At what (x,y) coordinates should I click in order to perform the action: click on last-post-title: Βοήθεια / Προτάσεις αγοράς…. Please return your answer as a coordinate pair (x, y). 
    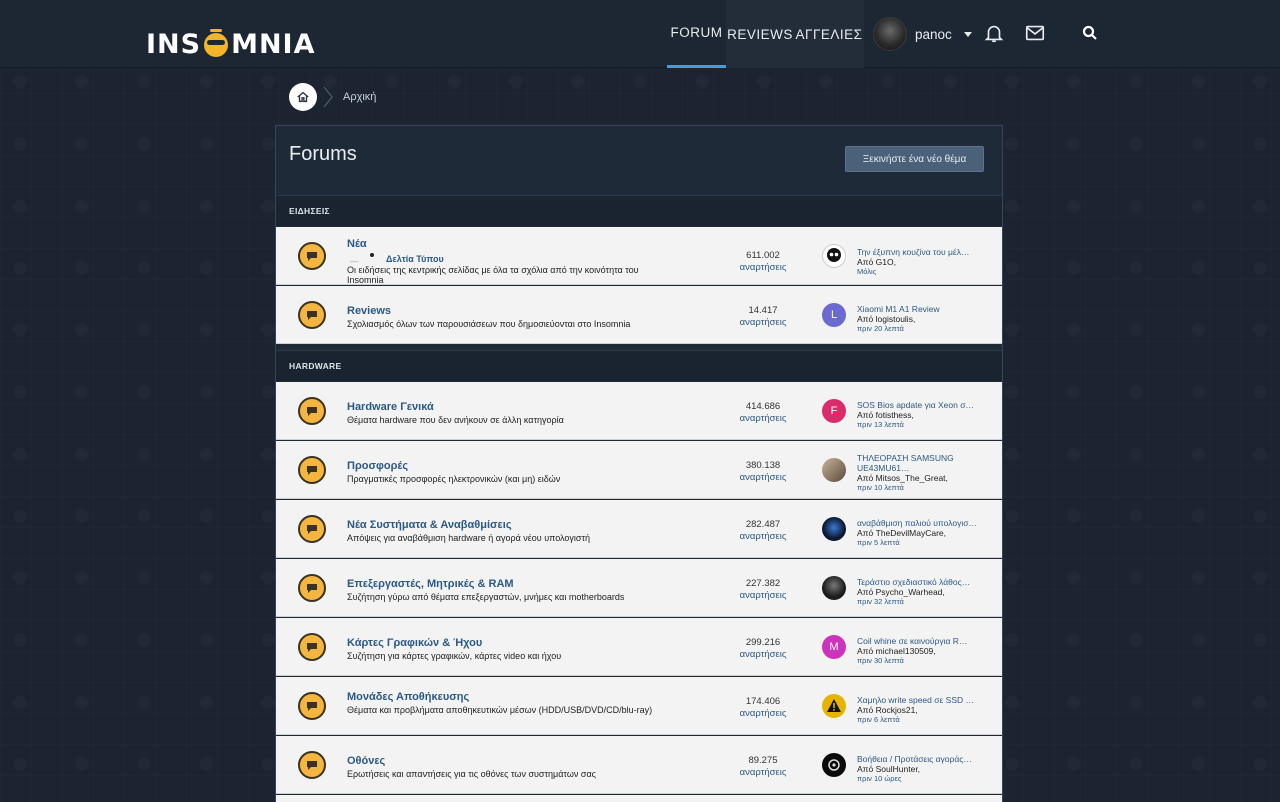
    Looking at the image, I should click on (919, 759).